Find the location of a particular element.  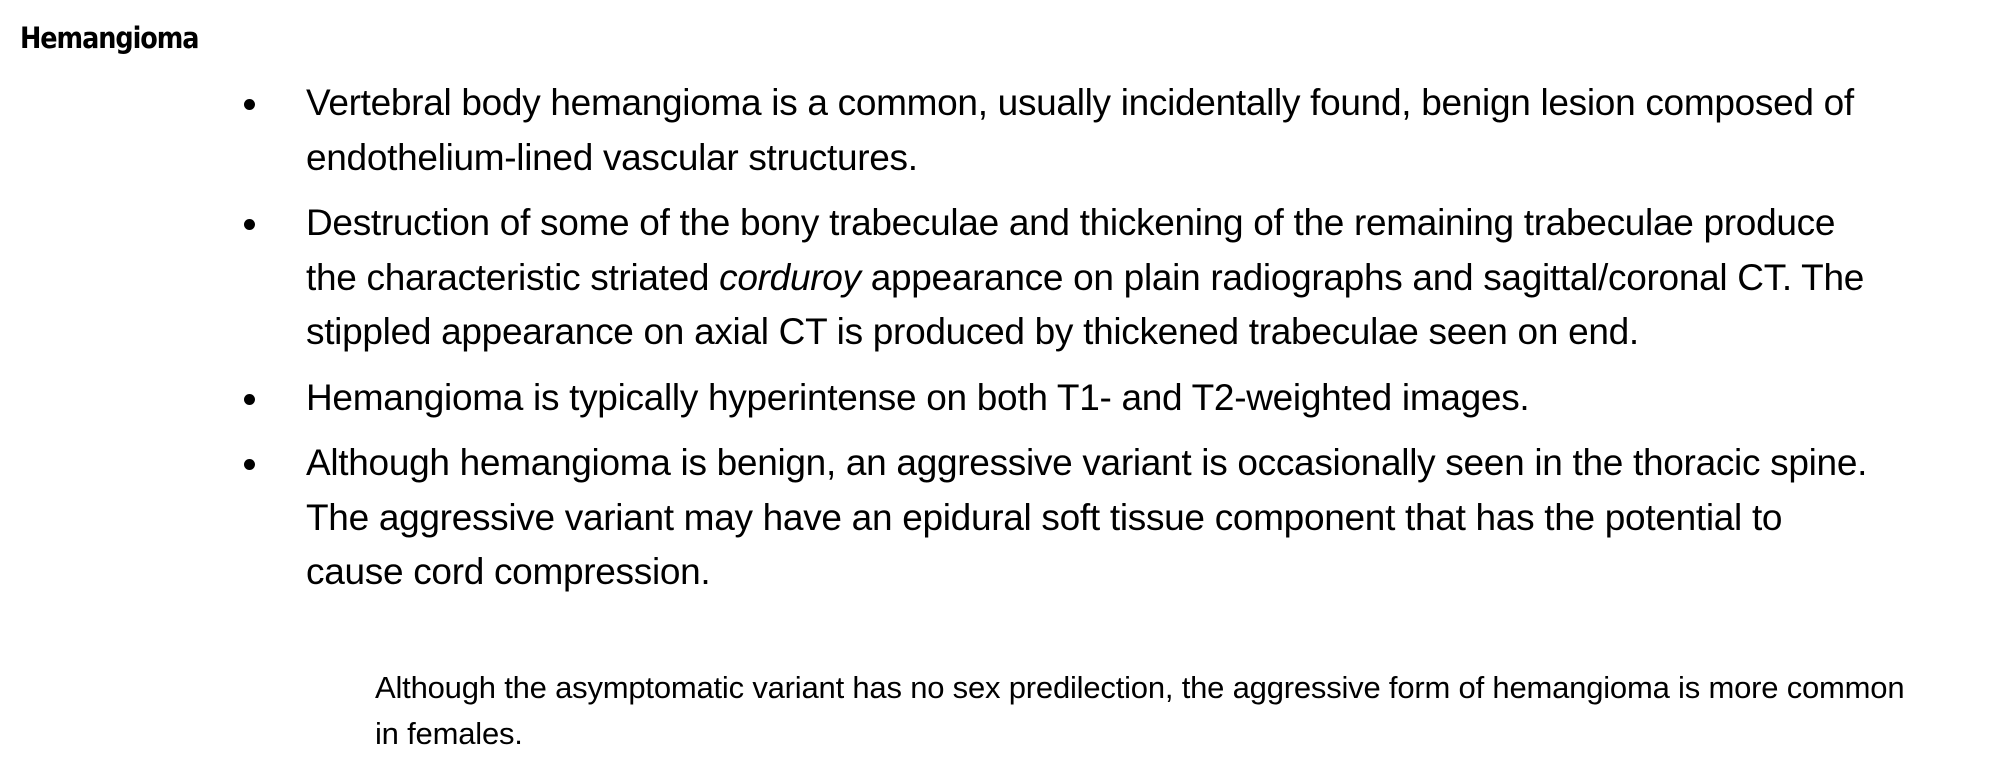

section-heading: Hemangioma is located at coordinates (110, 38).